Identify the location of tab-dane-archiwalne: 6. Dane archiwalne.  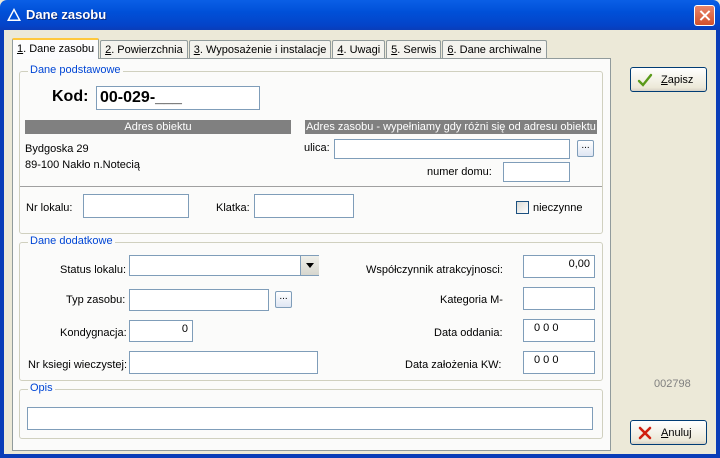
(494, 49).